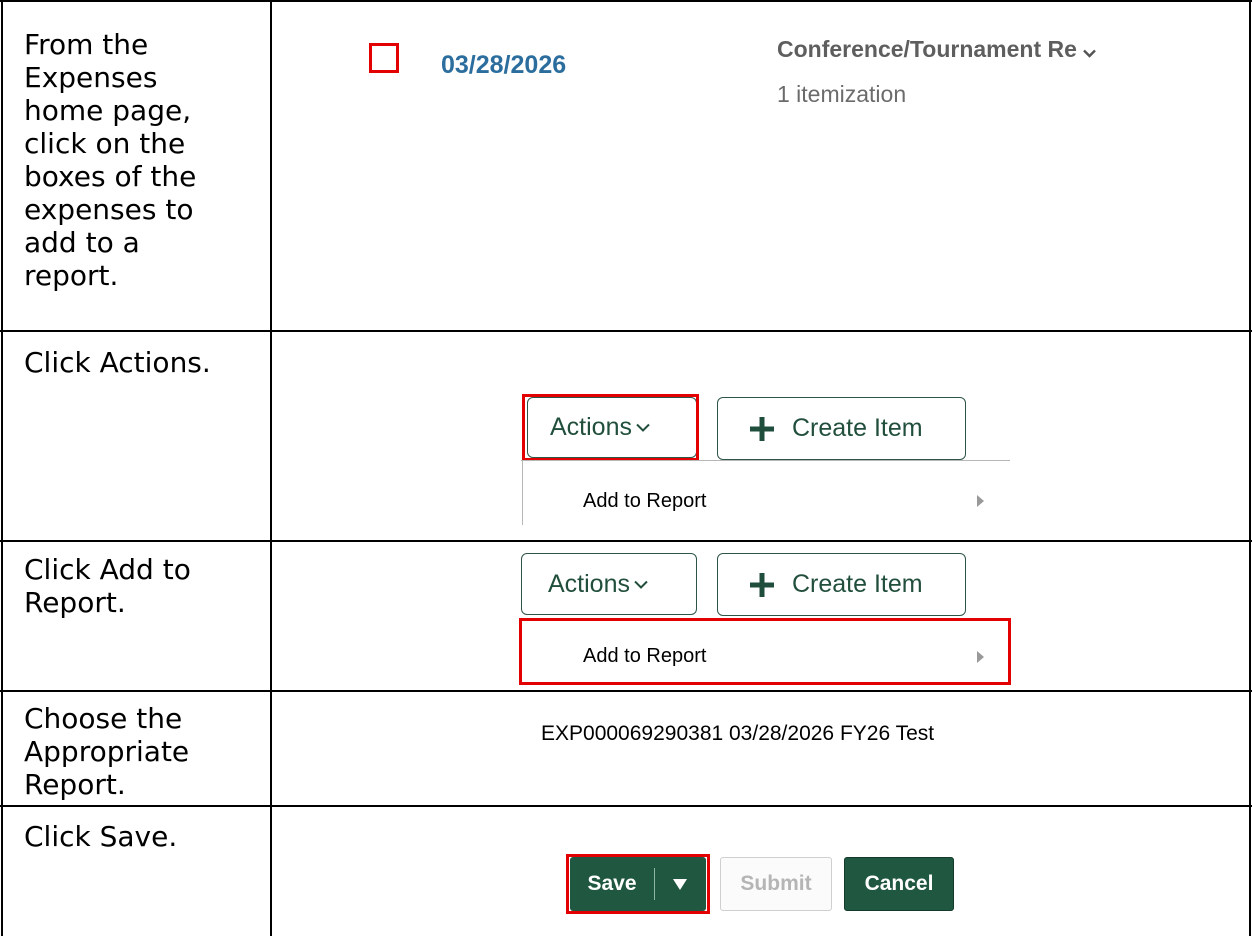 The height and width of the screenshot is (936, 1252). I want to click on menu-top-border, so click(765, 460).